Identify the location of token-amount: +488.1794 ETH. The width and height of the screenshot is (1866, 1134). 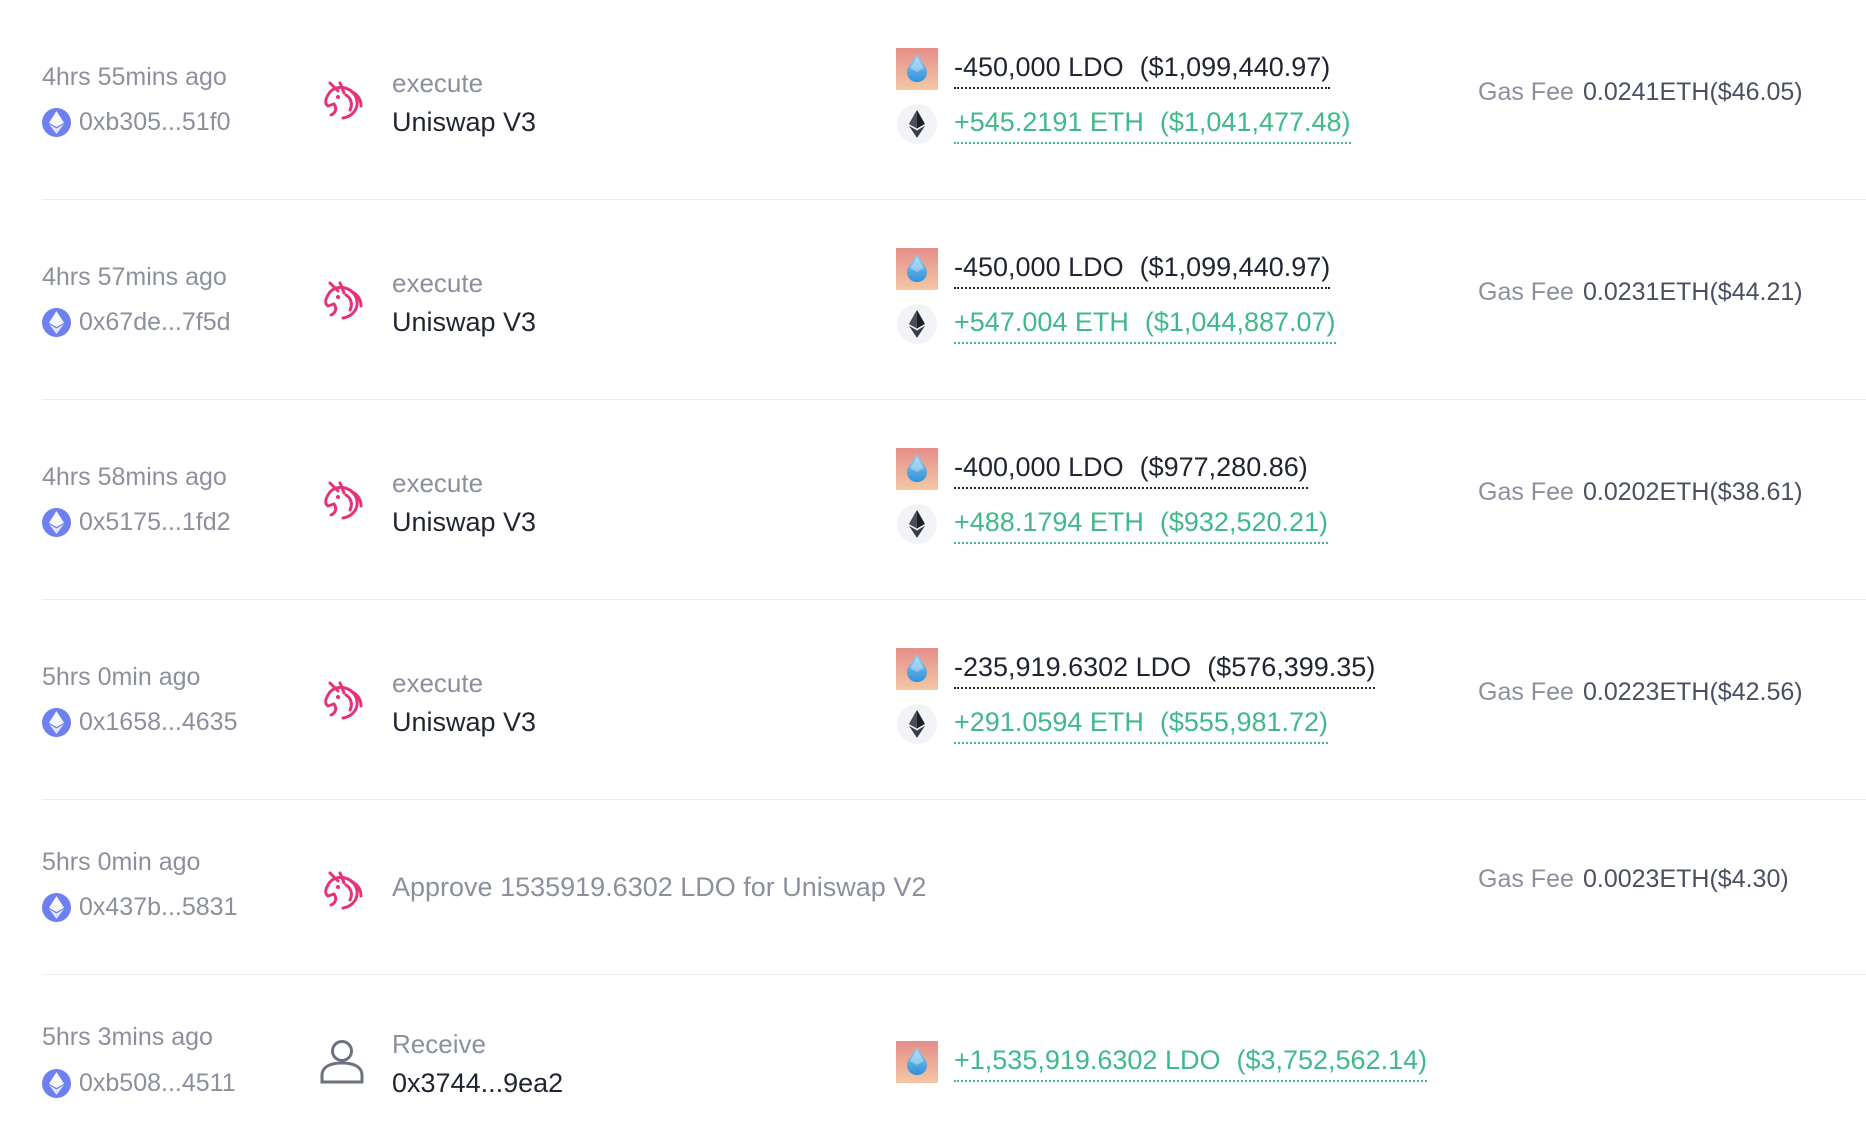
(1049, 522).